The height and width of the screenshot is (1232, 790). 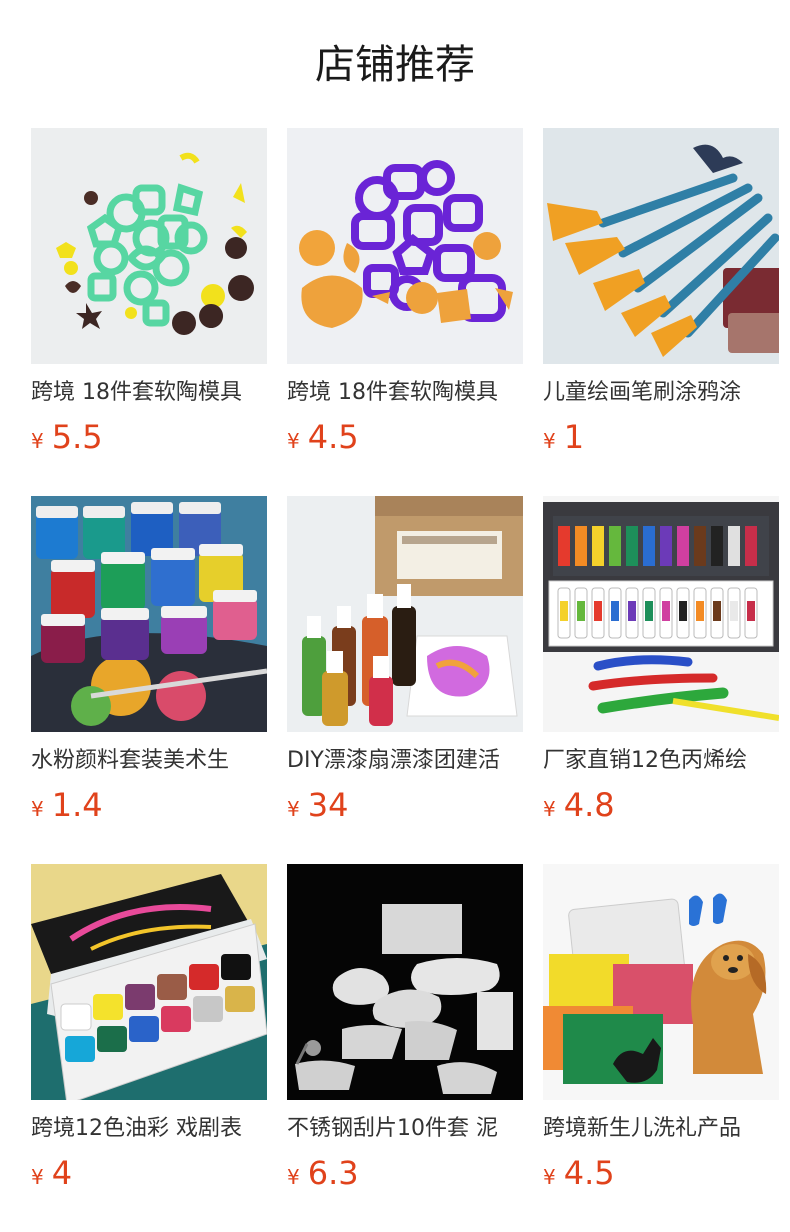 I want to click on product-name: 跨境12色油彩 戏剧表, so click(x=149, y=1129).